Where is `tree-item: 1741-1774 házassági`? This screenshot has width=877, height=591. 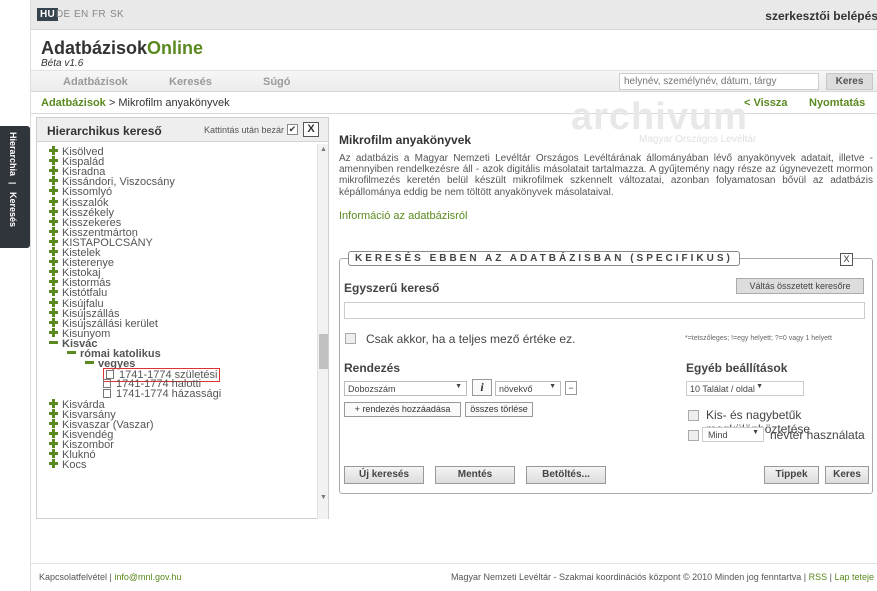
tree-item: 1741-1774 házassági is located at coordinates (162, 394).